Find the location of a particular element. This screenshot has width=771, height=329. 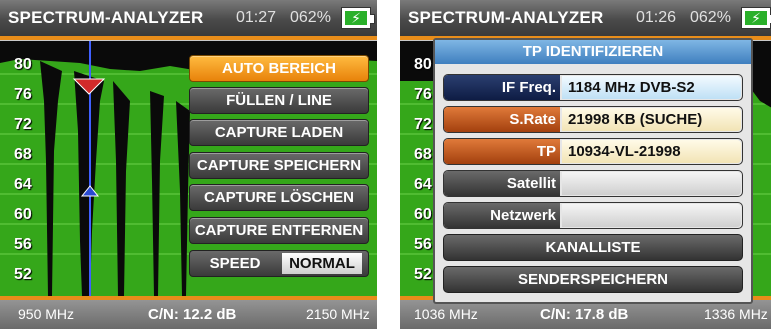

title-bar: SPECTRUM-ANALYZER 01:27 062% ⚡ is located at coordinates (188, 18).